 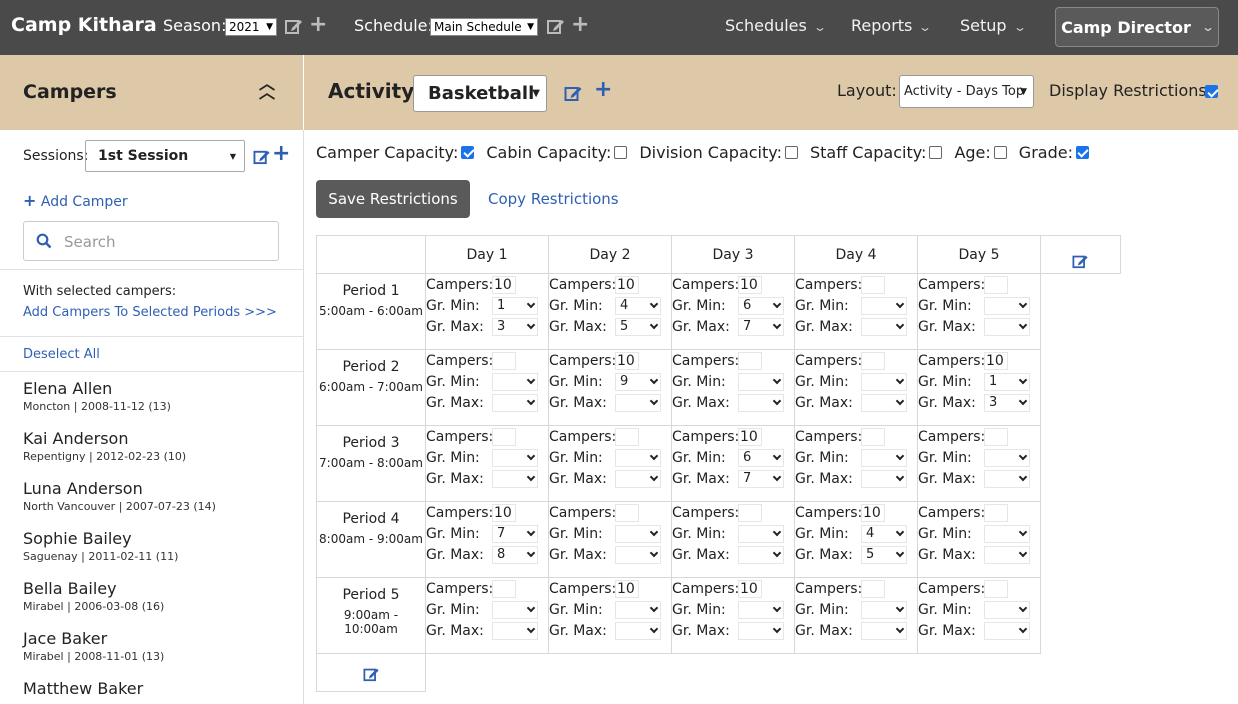 What do you see at coordinates (556, 26) in the screenshot?
I see `edit-schedule-icon` at bounding box center [556, 26].